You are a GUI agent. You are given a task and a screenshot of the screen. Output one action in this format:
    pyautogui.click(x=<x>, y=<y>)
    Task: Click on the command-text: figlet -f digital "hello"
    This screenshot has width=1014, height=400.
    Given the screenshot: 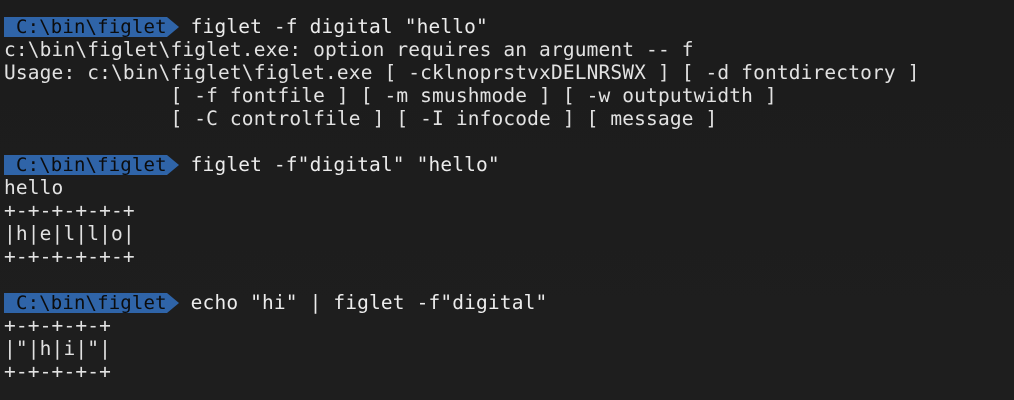 What is the action you would take?
    pyautogui.click(x=339, y=26)
    